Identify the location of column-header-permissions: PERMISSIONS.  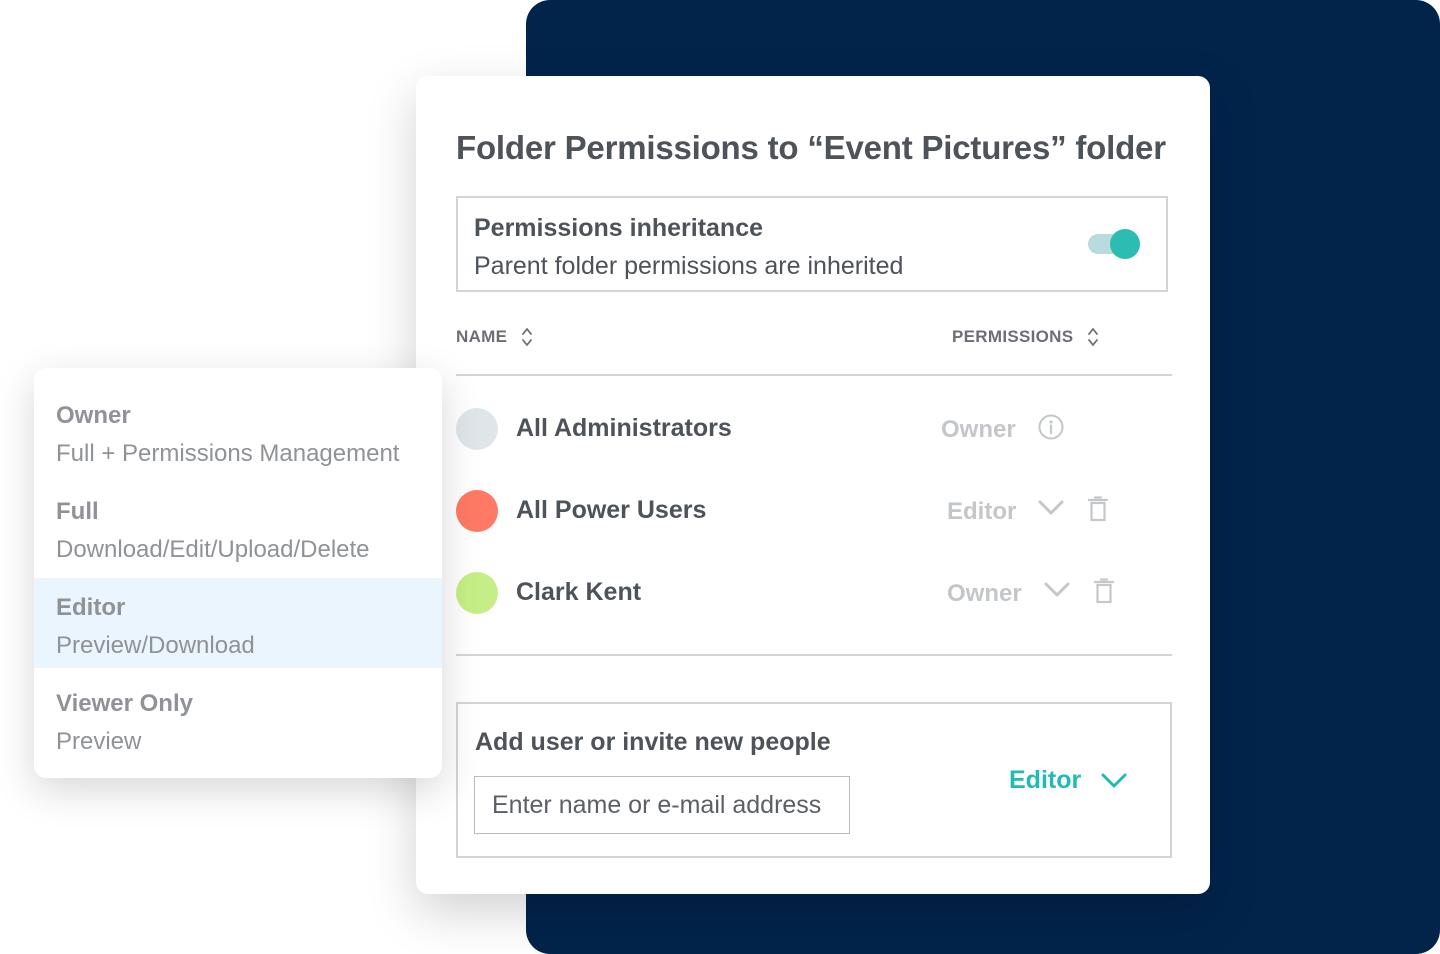
(1025, 337).